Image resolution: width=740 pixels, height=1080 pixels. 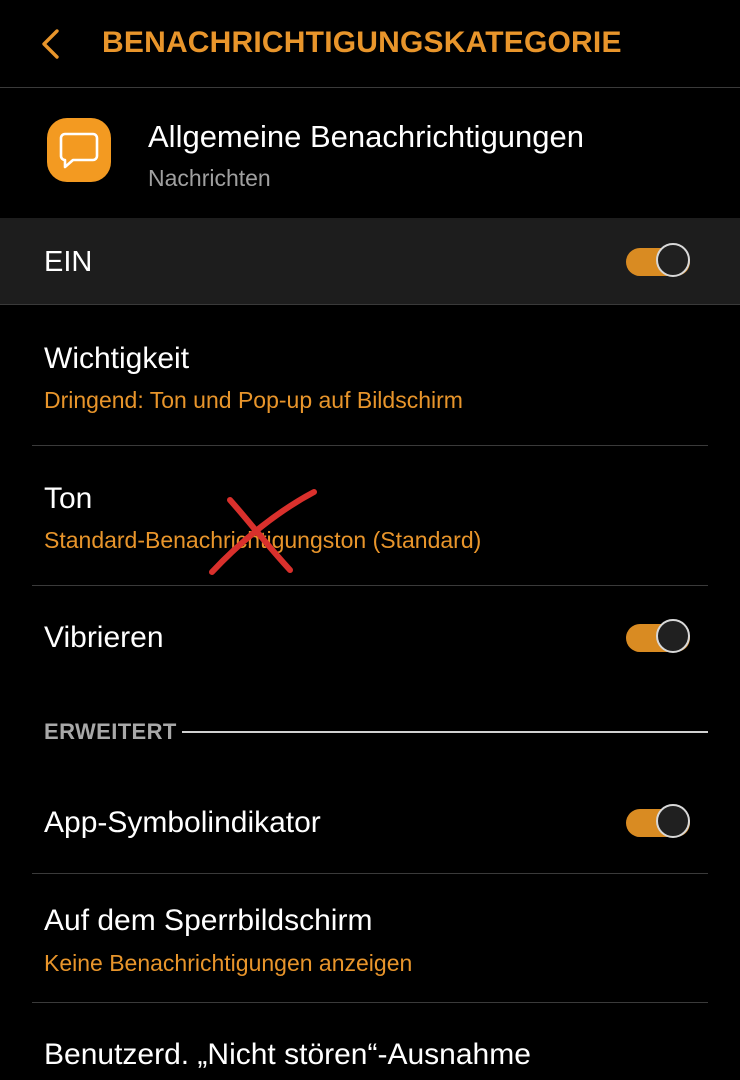 I want to click on category-name: Allgemeine Benachrichtigungen, so click(x=366, y=136).